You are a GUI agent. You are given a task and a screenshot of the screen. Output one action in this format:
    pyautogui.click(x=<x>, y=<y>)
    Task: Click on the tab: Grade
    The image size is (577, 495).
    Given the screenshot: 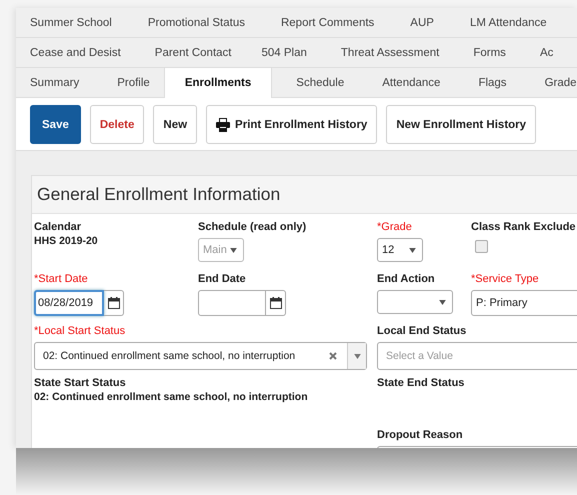 What is the action you would take?
    pyautogui.click(x=553, y=82)
    